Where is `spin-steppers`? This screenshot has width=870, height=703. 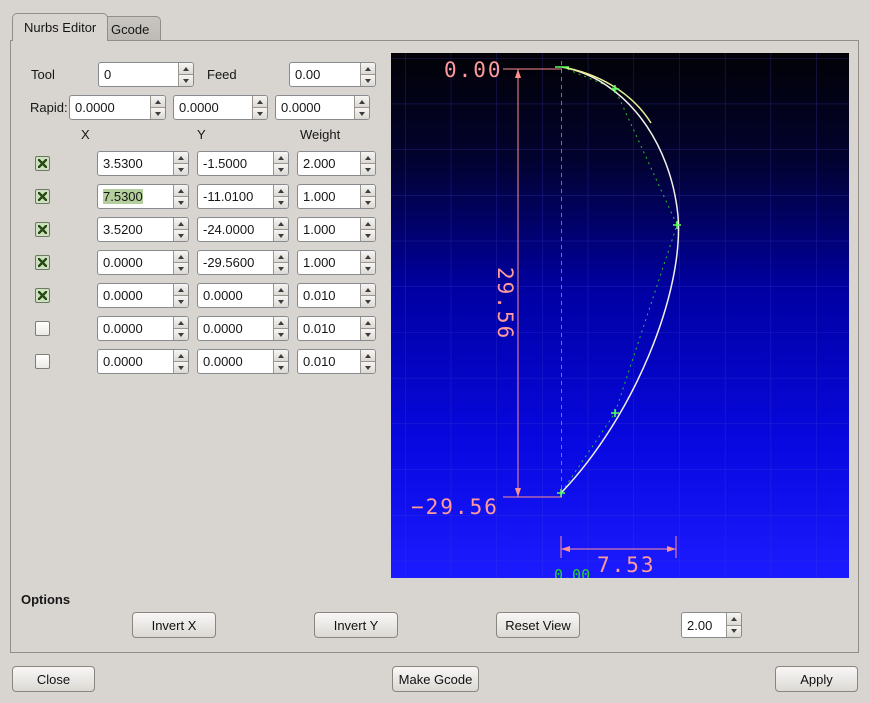 spin-steppers is located at coordinates (367, 74).